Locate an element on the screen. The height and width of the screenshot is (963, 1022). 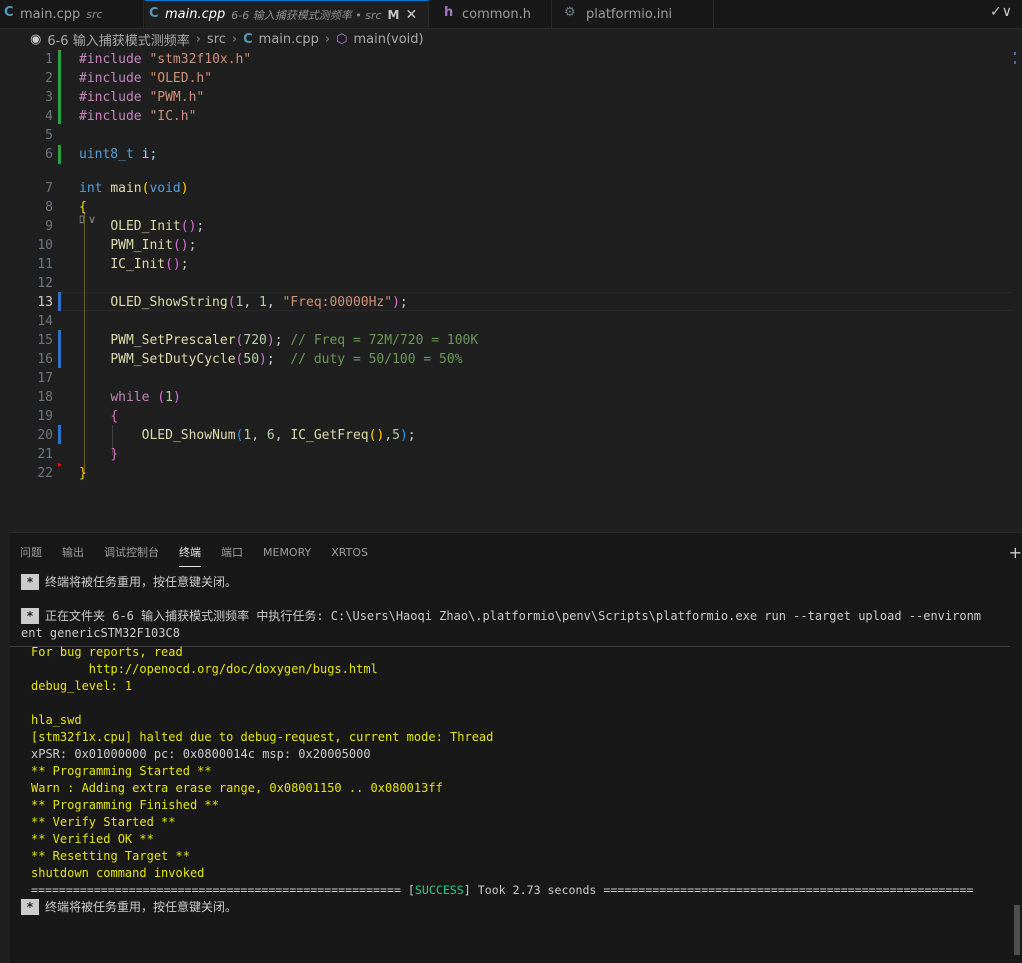
folder-icon: ◉ is located at coordinates (36, 39).